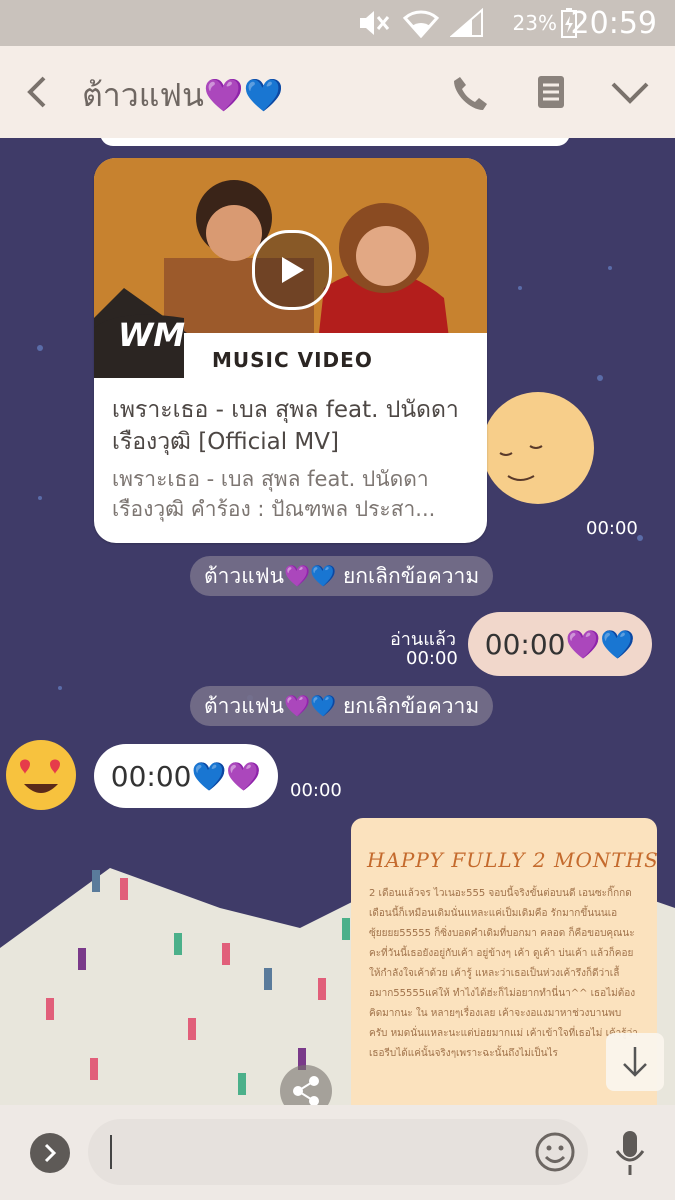  What do you see at coordinates (551, 94) in the screenshot?
I see `notes-icon` at bounding box center [551, 94].